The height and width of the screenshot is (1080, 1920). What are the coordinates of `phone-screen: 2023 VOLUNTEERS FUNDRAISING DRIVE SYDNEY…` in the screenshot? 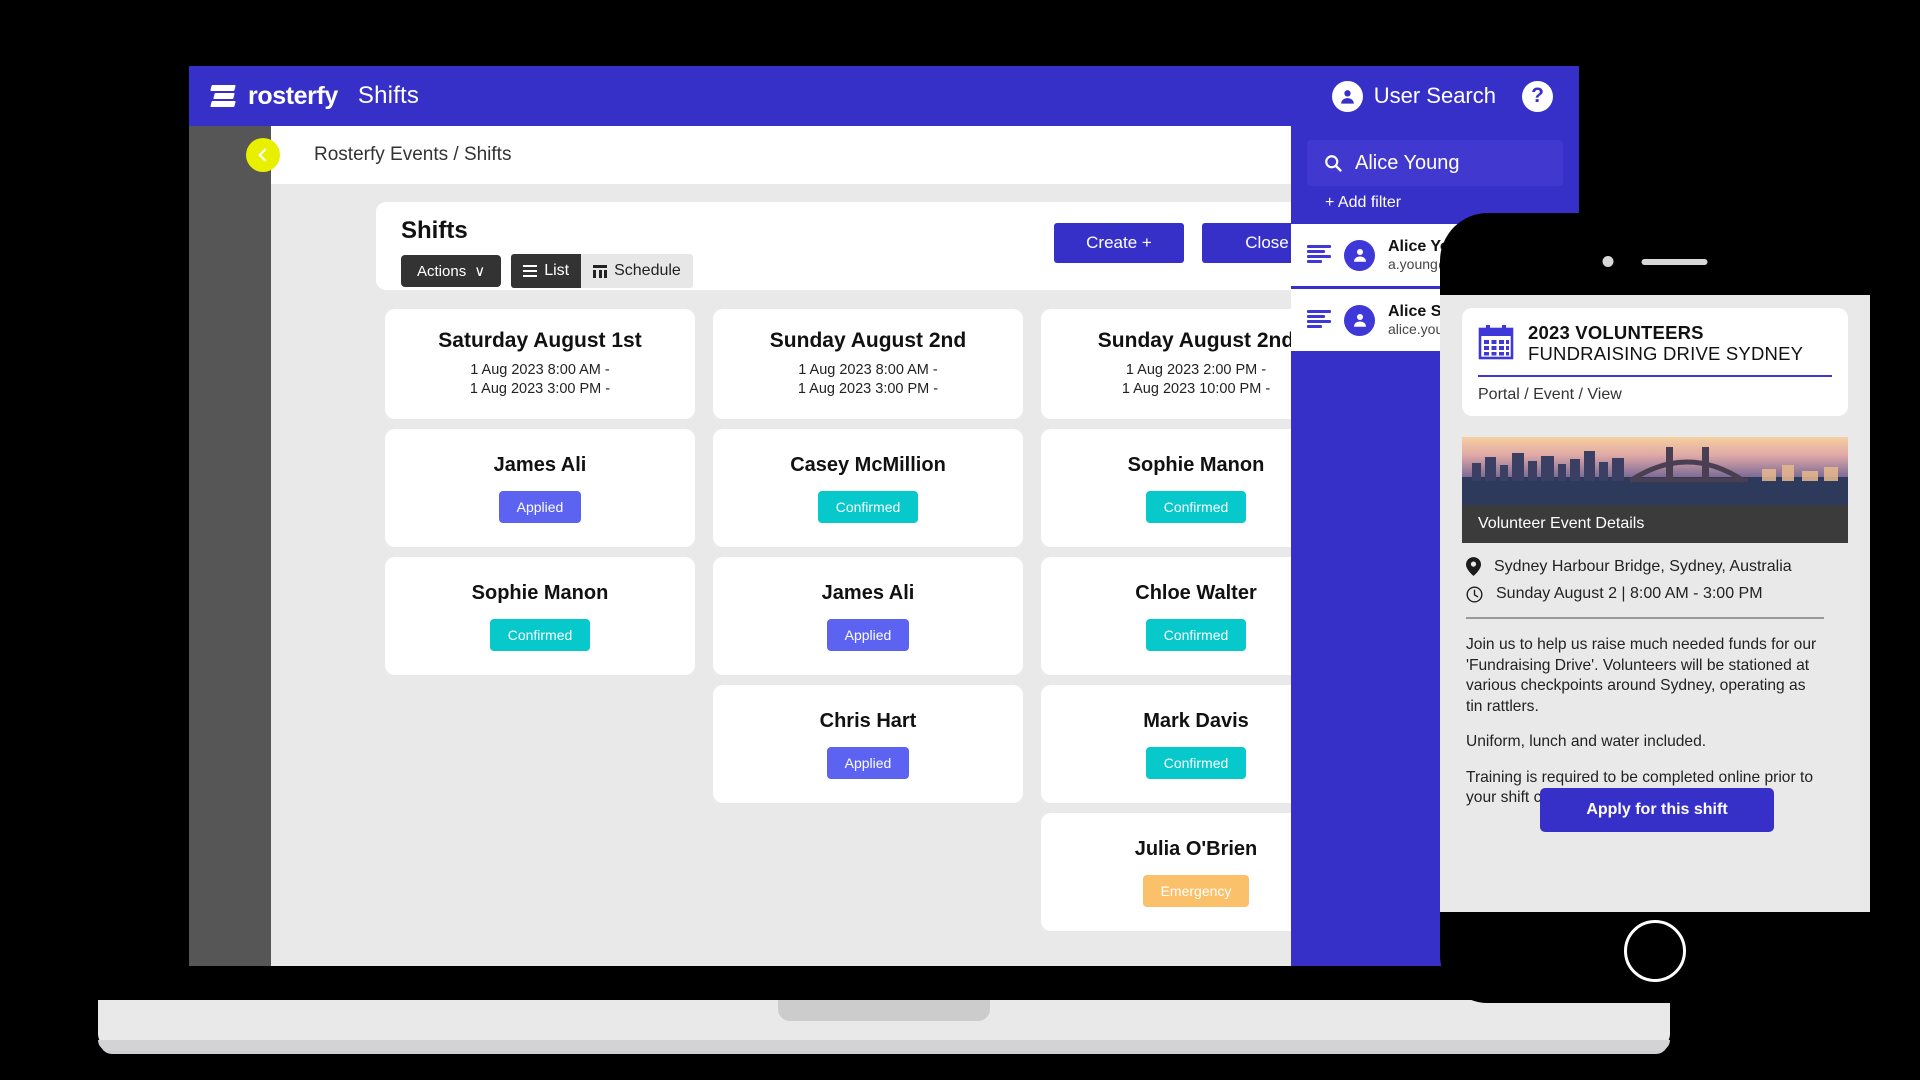 It's located at (1655, 603).